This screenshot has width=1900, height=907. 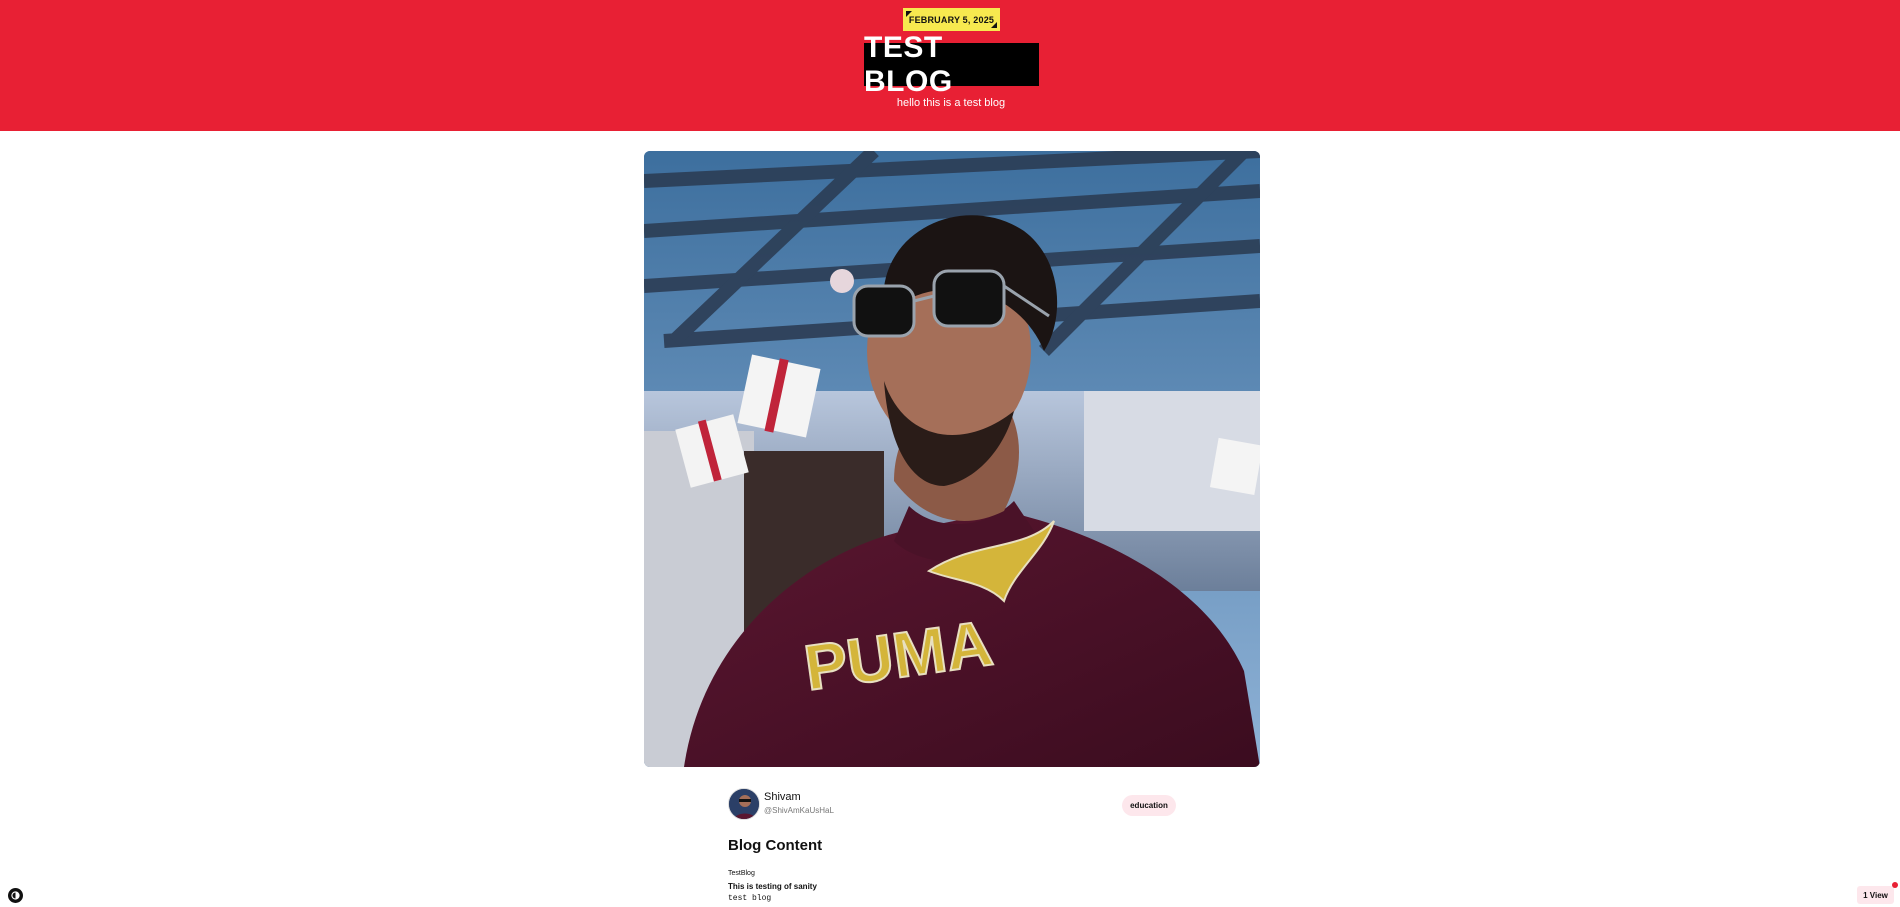 What do you see at coordinates (1895, 885) in the screenshot?
I see `view-indicator-dot` at bounding box center [1895, 885].